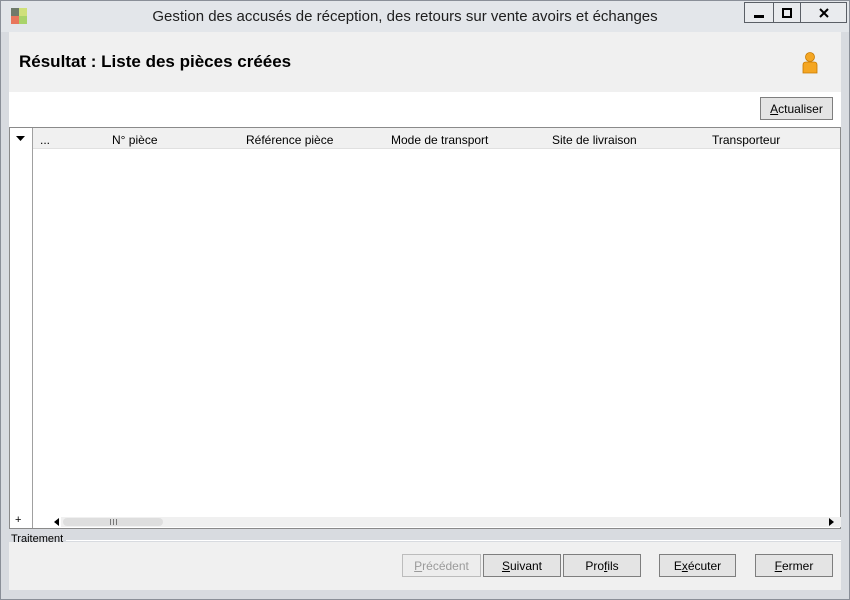 The width and height of the screenshot is (850, 600). Describe the element at coordinates (831, 522) in the screenshot. I see `scroll-right-icon` at that location.